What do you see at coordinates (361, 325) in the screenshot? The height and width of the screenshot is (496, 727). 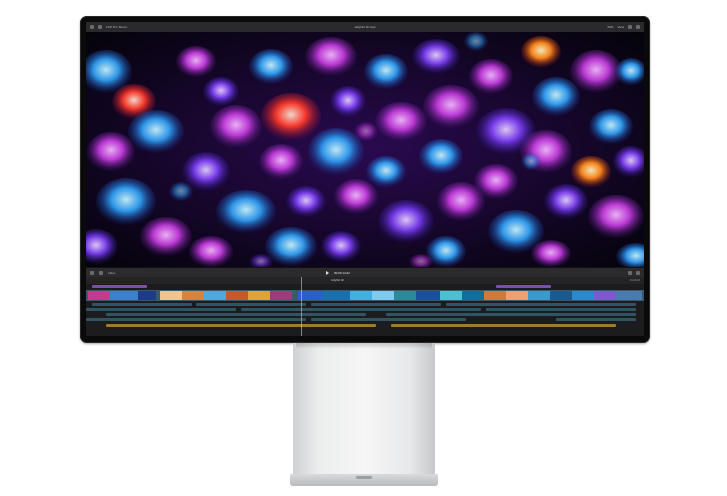 I see `audio-clips` at bounding box center [361, 325].